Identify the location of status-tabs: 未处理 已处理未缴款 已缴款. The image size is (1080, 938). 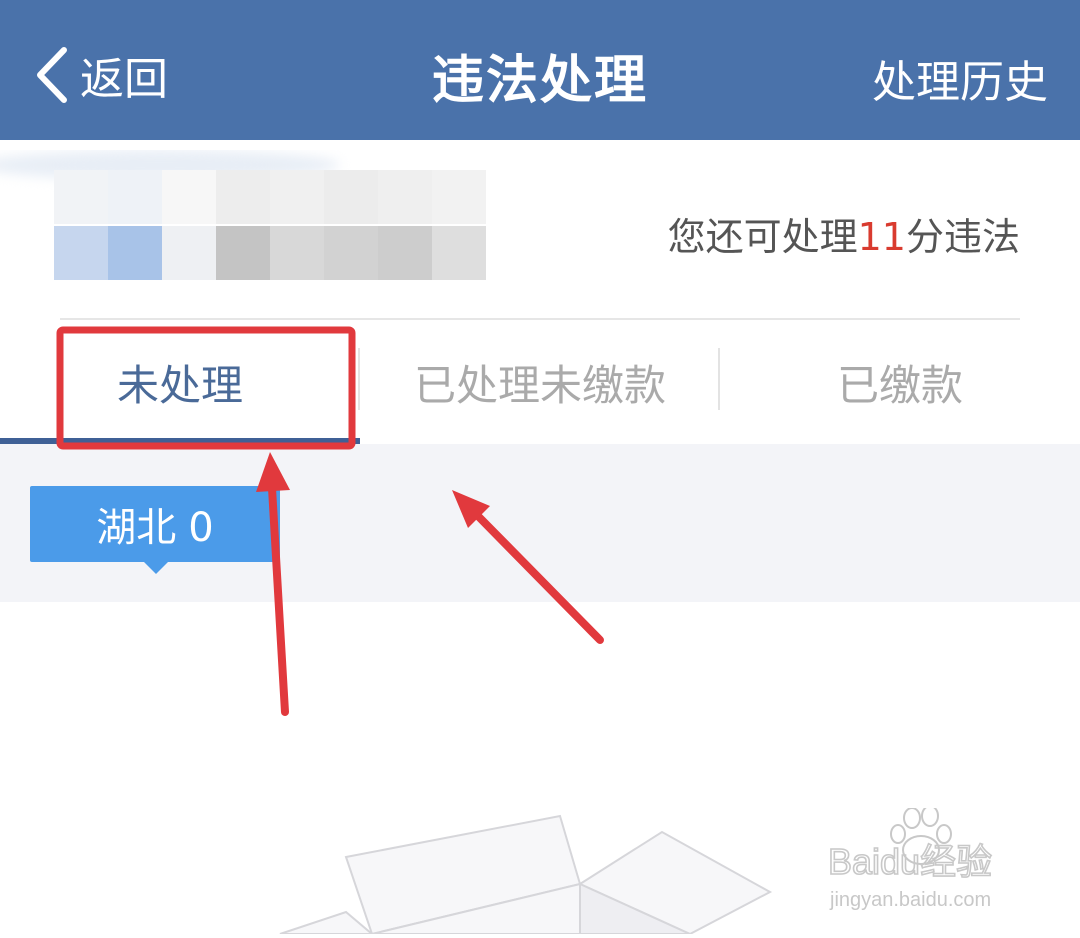
(540, 382).